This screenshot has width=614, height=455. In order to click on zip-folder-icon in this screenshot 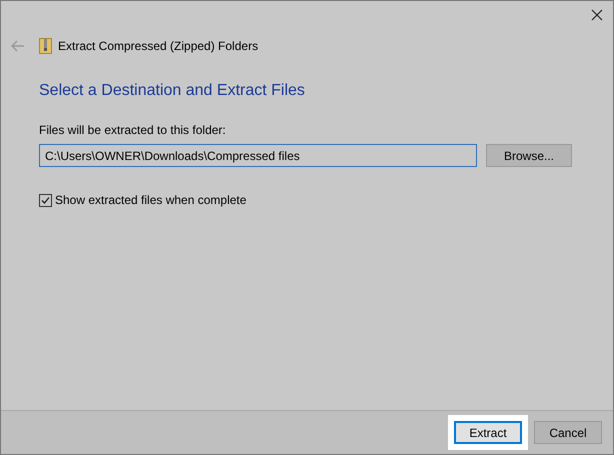, I will do `click(45, 46)`.